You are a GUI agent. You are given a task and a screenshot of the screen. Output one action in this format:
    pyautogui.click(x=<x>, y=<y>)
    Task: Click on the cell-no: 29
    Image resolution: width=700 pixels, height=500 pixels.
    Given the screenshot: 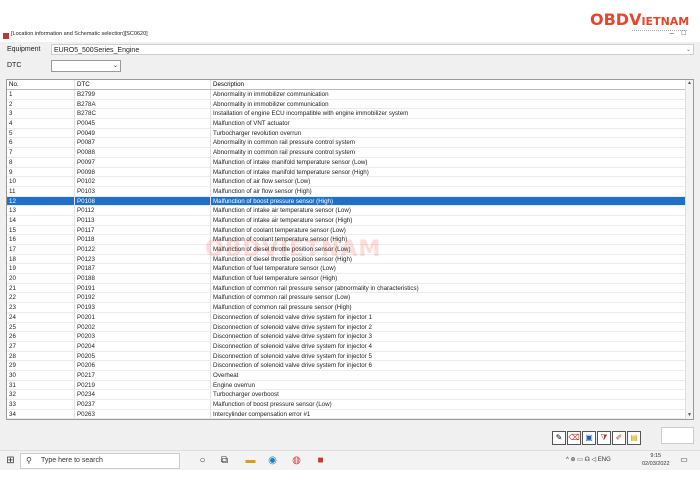 What is the action you would take?
    pyautogui.click(x=41, y=365)
    